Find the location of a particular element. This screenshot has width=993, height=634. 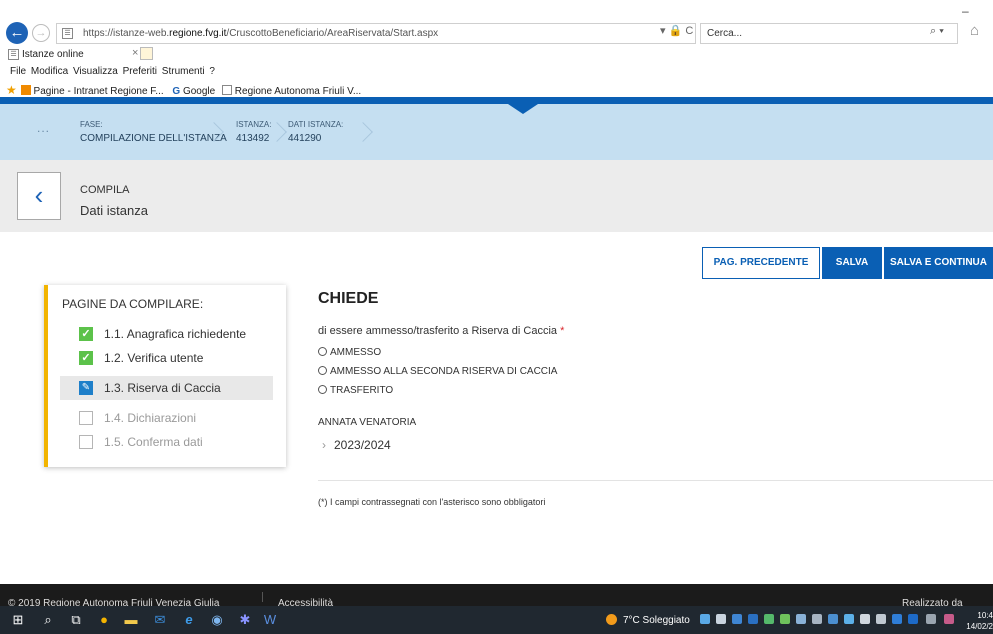

home-icon: ⌂ is located at coordinates (974, 30).